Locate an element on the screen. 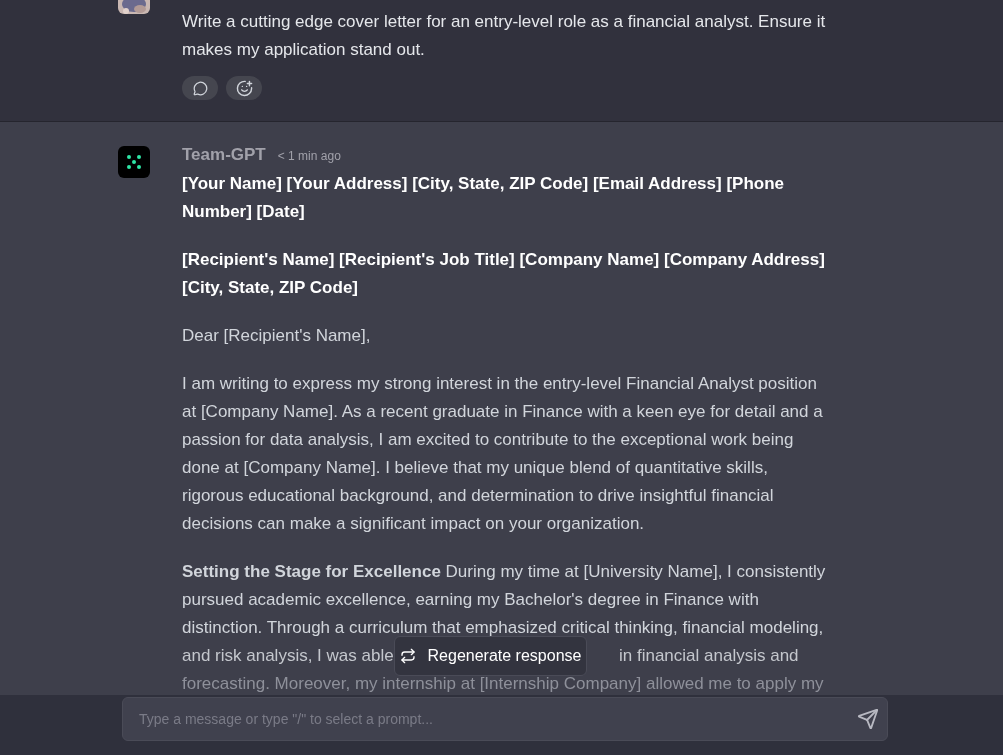 The width and height of the screenshot is (1003, 755). letter-text-line: and risk analysis, I was able is located at coordinates (288, 656).